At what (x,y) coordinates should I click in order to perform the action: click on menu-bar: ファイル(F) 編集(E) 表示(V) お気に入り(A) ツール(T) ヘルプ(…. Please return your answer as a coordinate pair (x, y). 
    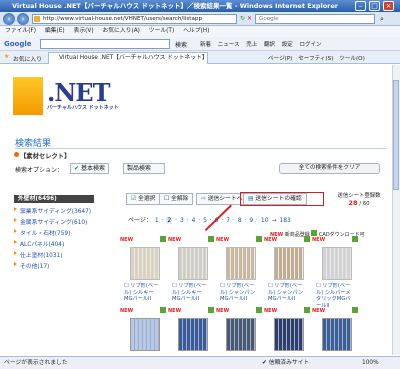
    Looking at the image, I should click on (200, 31).